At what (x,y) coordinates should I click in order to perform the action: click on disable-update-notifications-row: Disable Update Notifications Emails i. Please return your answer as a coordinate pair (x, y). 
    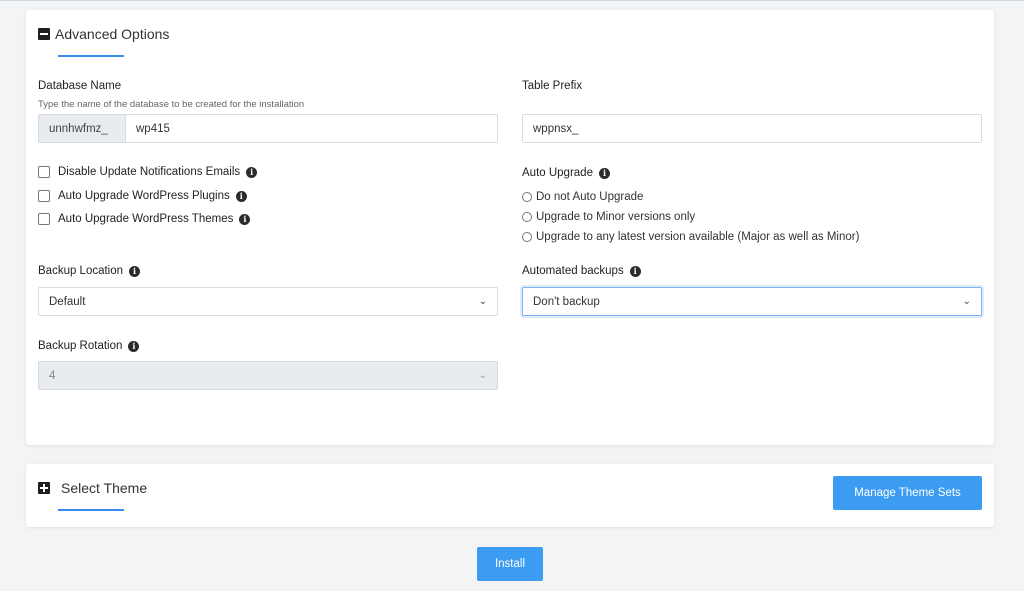
    Looking at the image, I should click on (148, 172).